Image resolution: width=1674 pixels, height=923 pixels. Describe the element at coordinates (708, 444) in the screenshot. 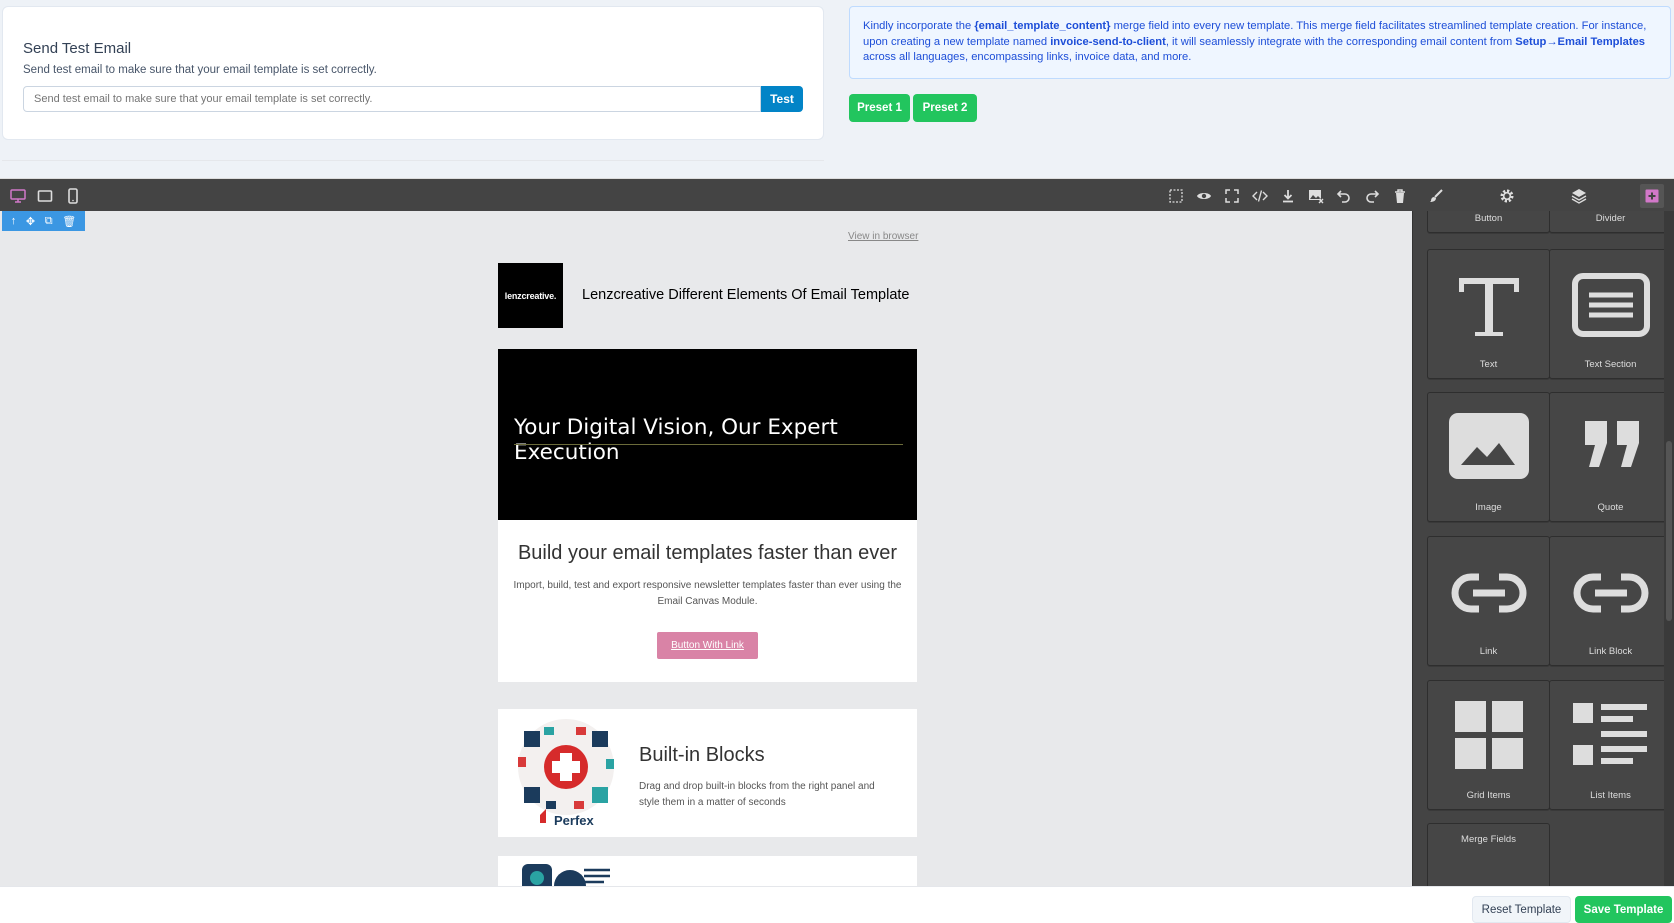

I see `hero-divider` at that location.